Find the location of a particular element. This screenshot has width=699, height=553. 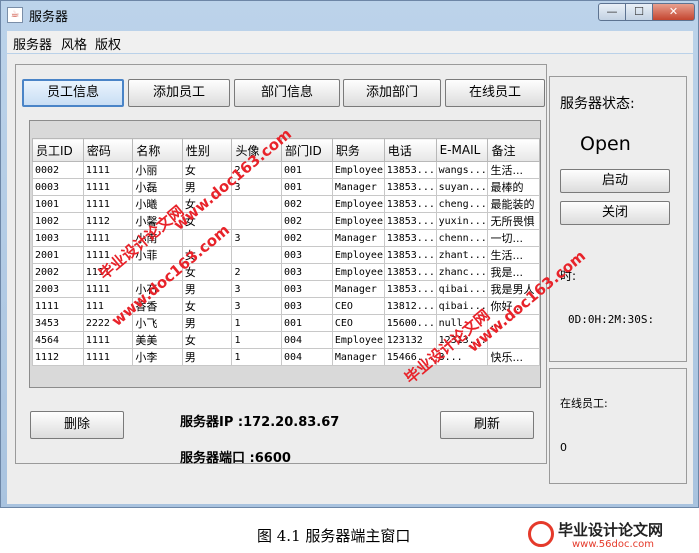

table-cell: 3453 is located at coordinates (58, 323).